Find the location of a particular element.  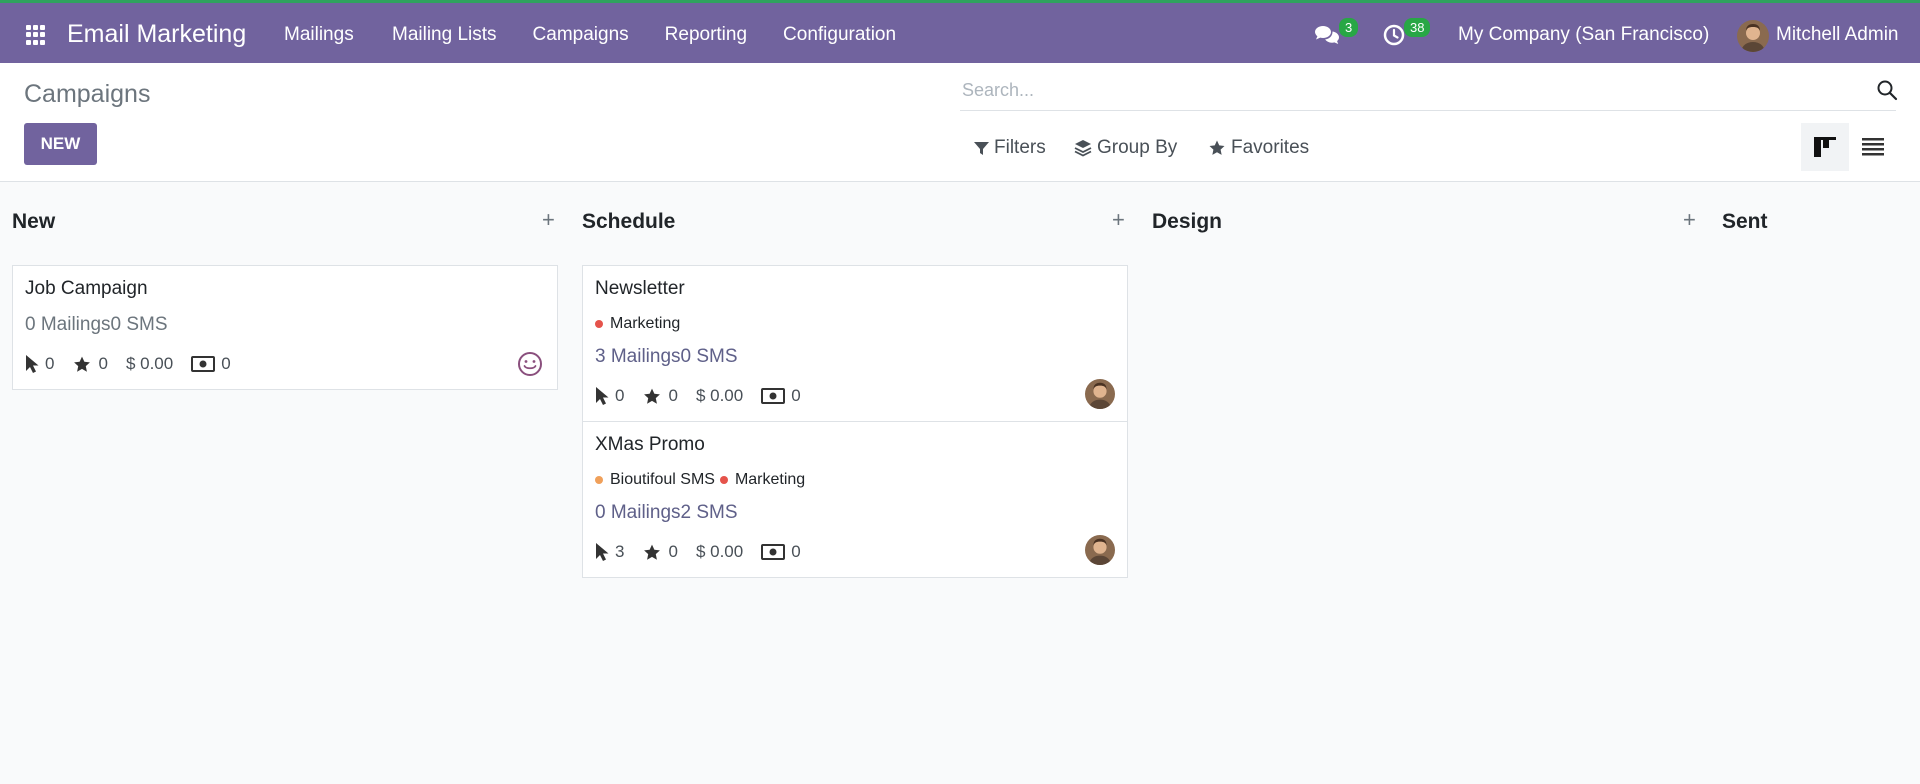

activities-count-badge: 38 is located at coordinates (1417, 27).